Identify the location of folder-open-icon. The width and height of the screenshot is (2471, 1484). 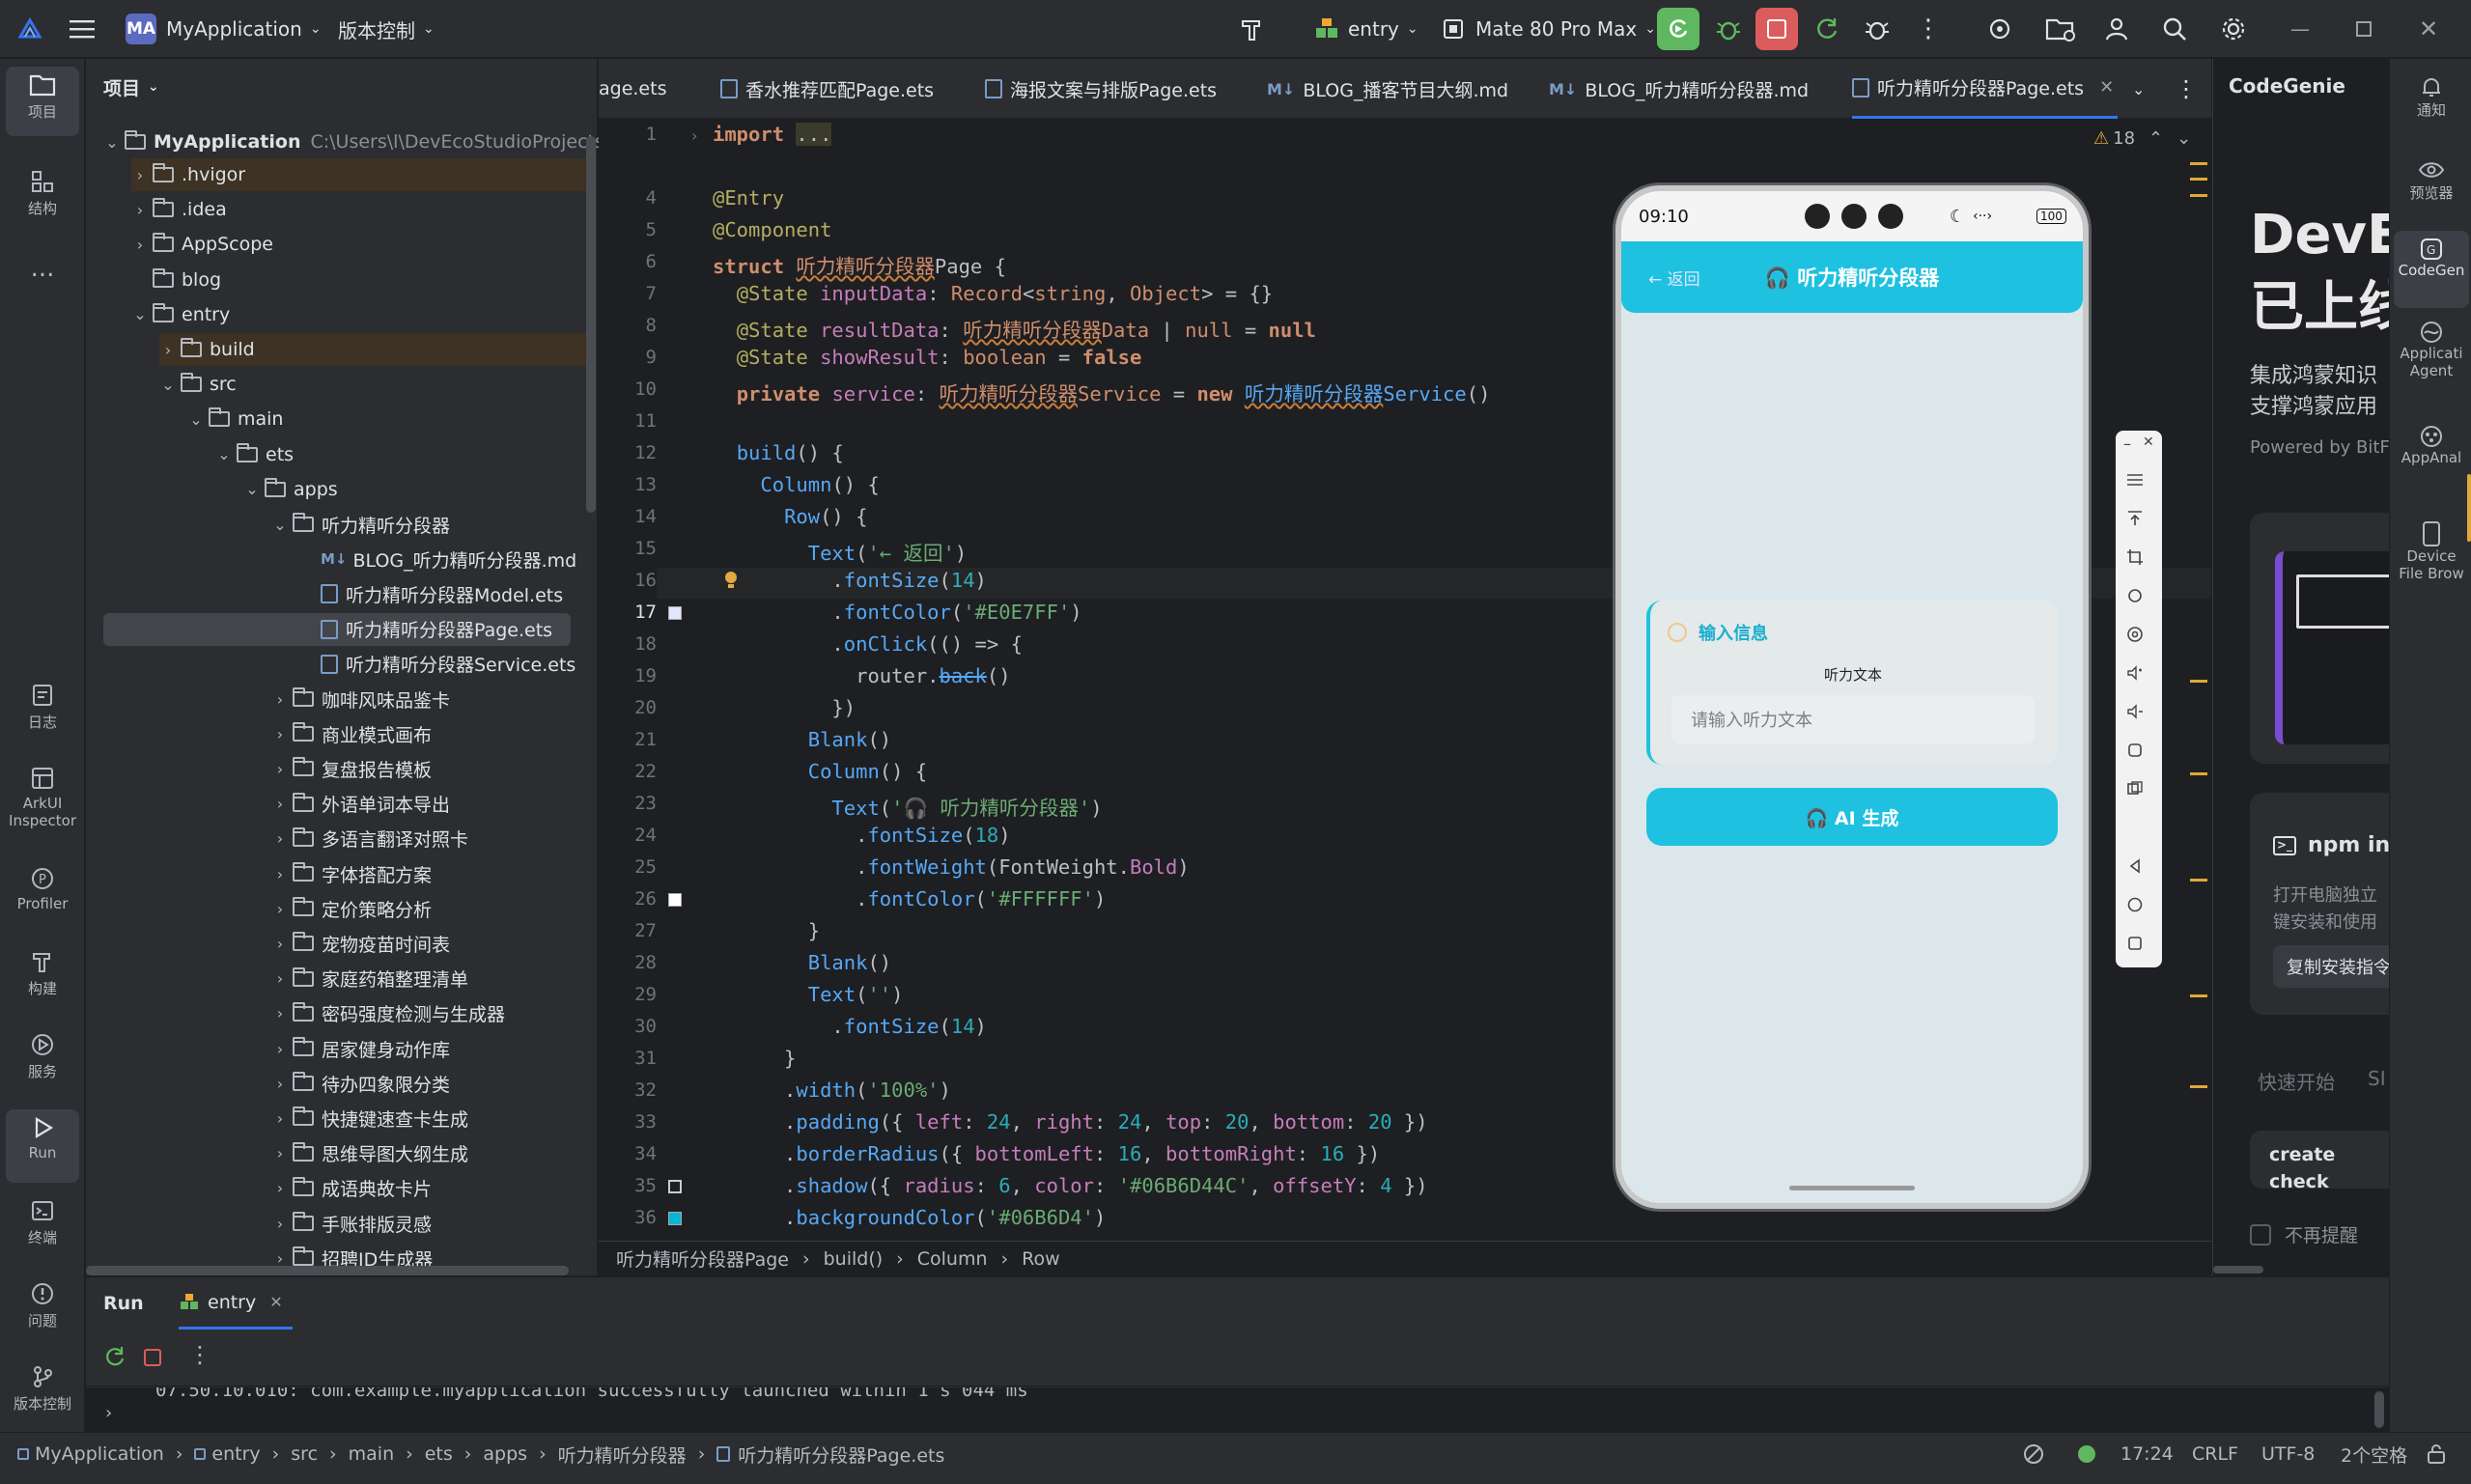
(2060, 29).